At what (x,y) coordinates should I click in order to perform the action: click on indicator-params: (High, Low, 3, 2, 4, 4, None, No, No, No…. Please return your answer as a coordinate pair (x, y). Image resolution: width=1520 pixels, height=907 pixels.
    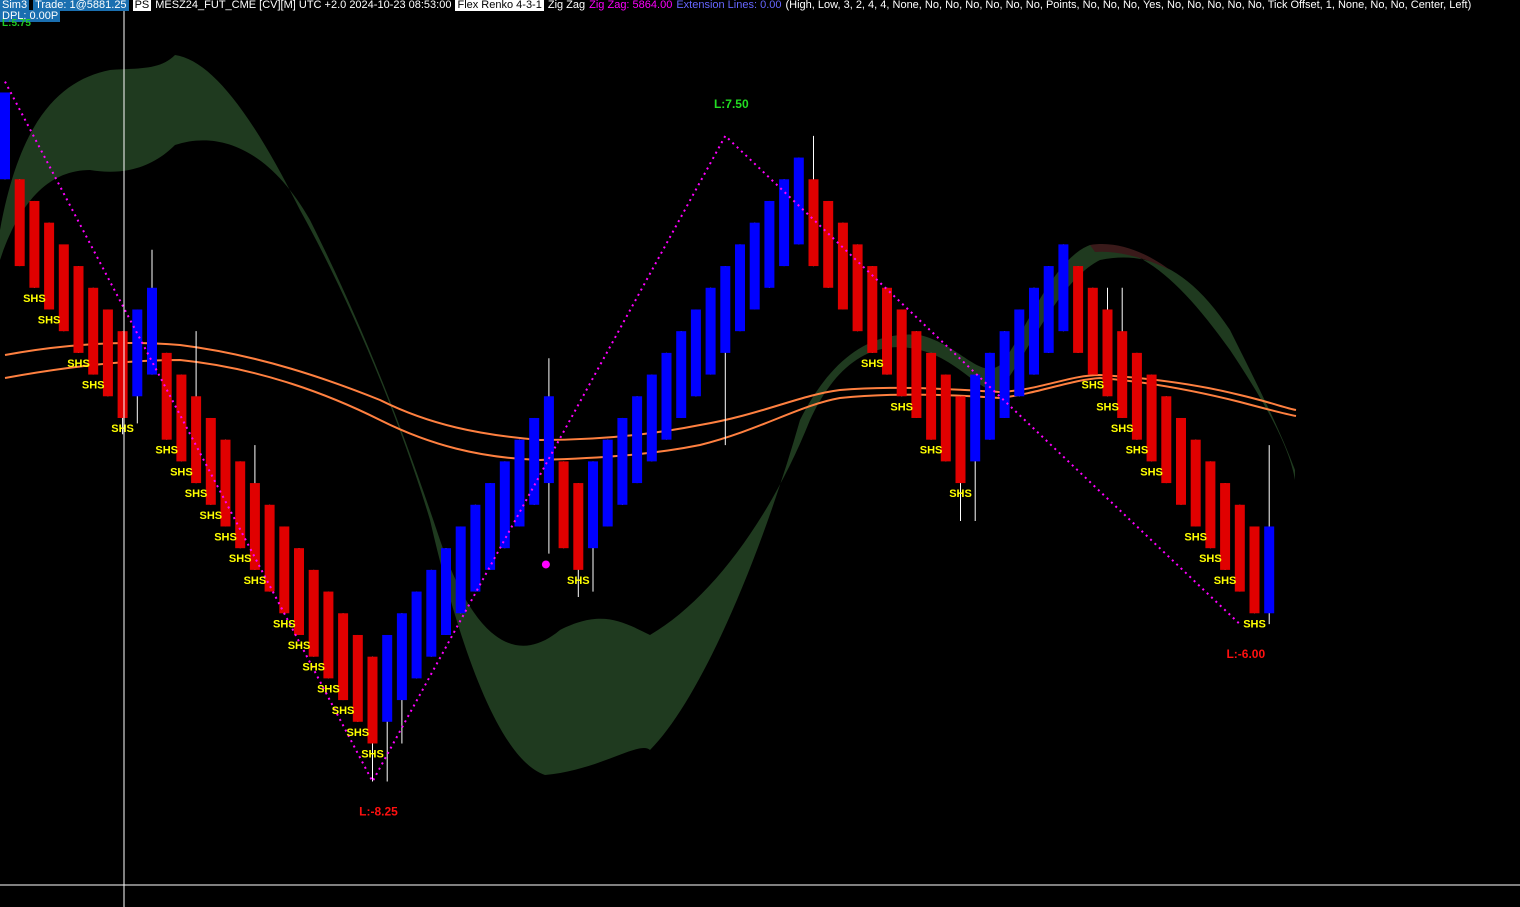
    Looking at the image, I should click on (1128, 5).